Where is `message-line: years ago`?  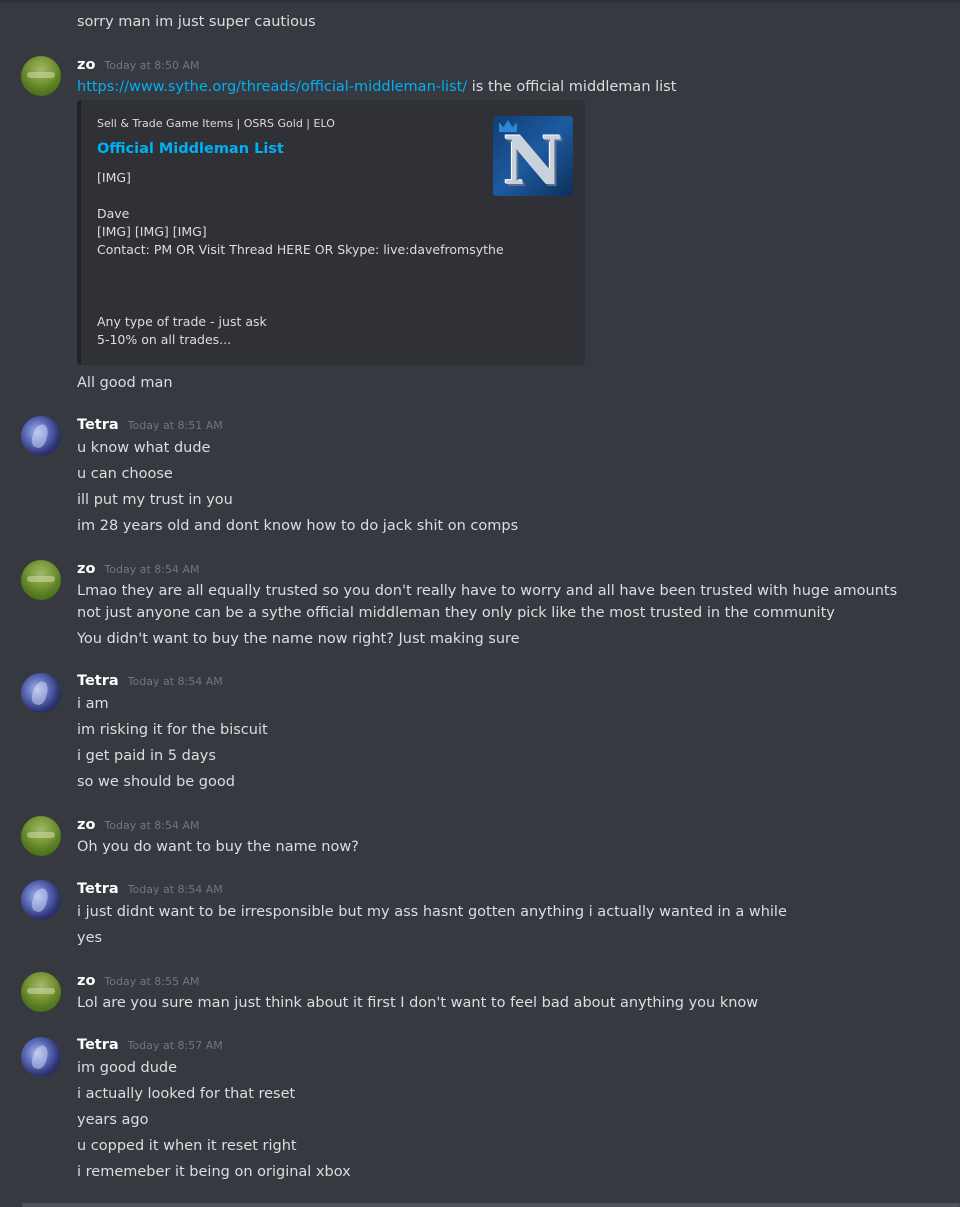
message-line: years ago is located at coordinates (113, 1120).